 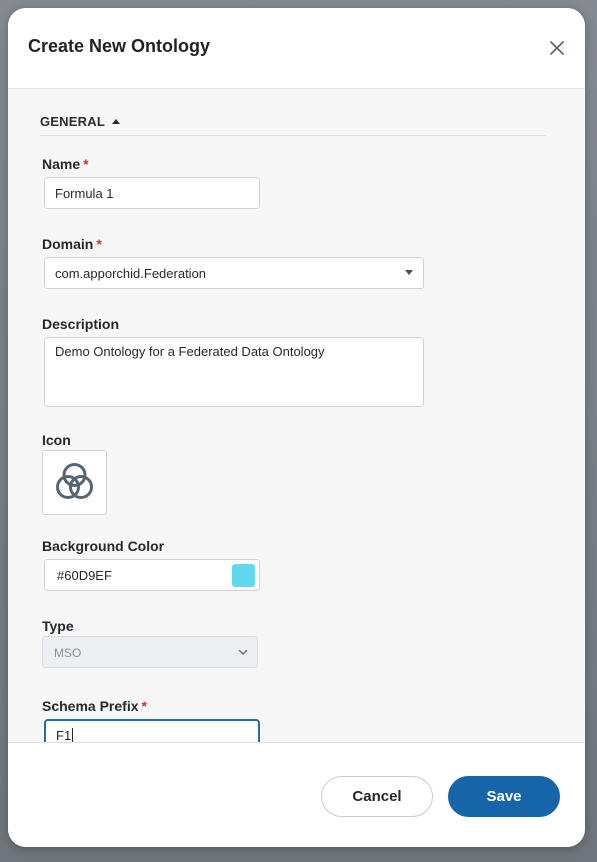 I want to click on triple-circles-icon, so click(x=74, y=481).